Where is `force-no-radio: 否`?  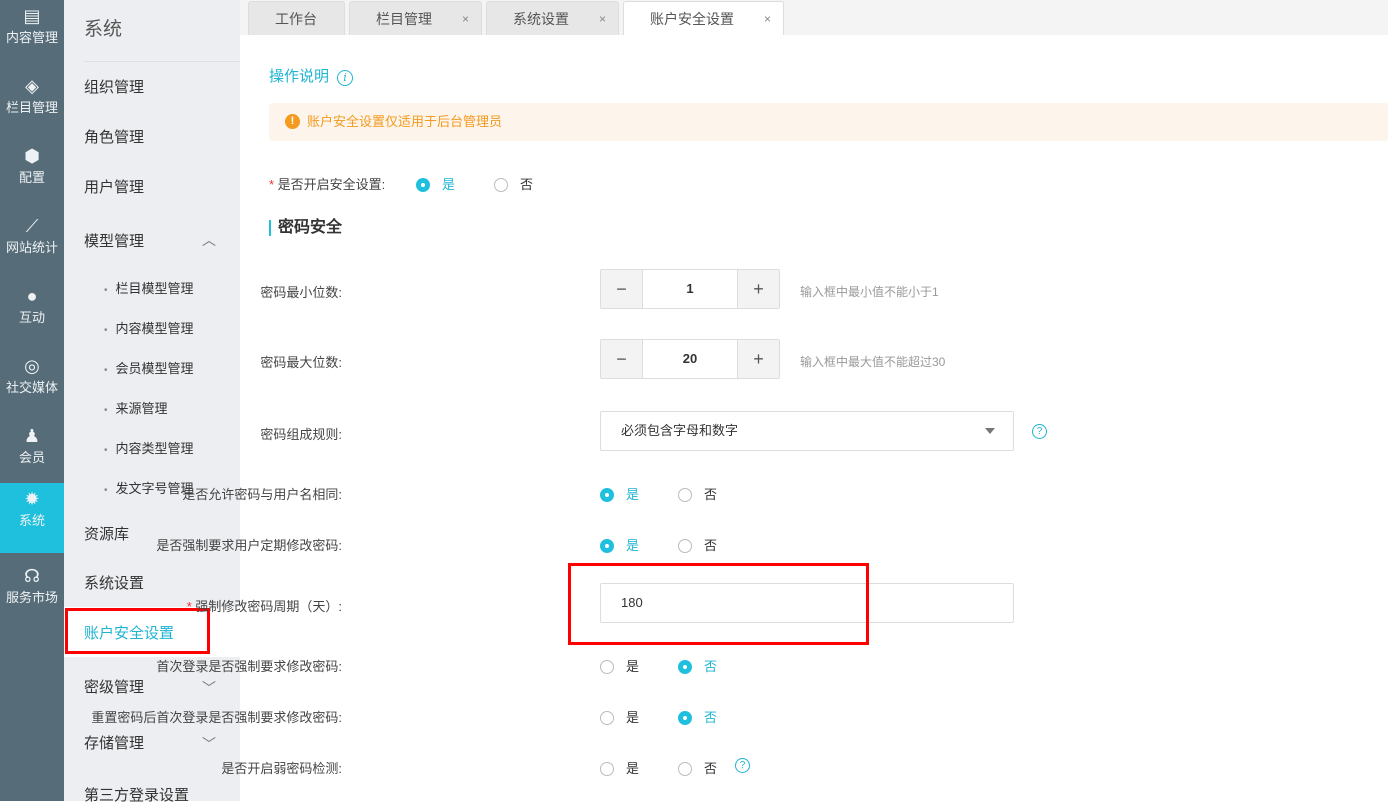 force-no-radio: 否 is located at coordinates (697, 544).